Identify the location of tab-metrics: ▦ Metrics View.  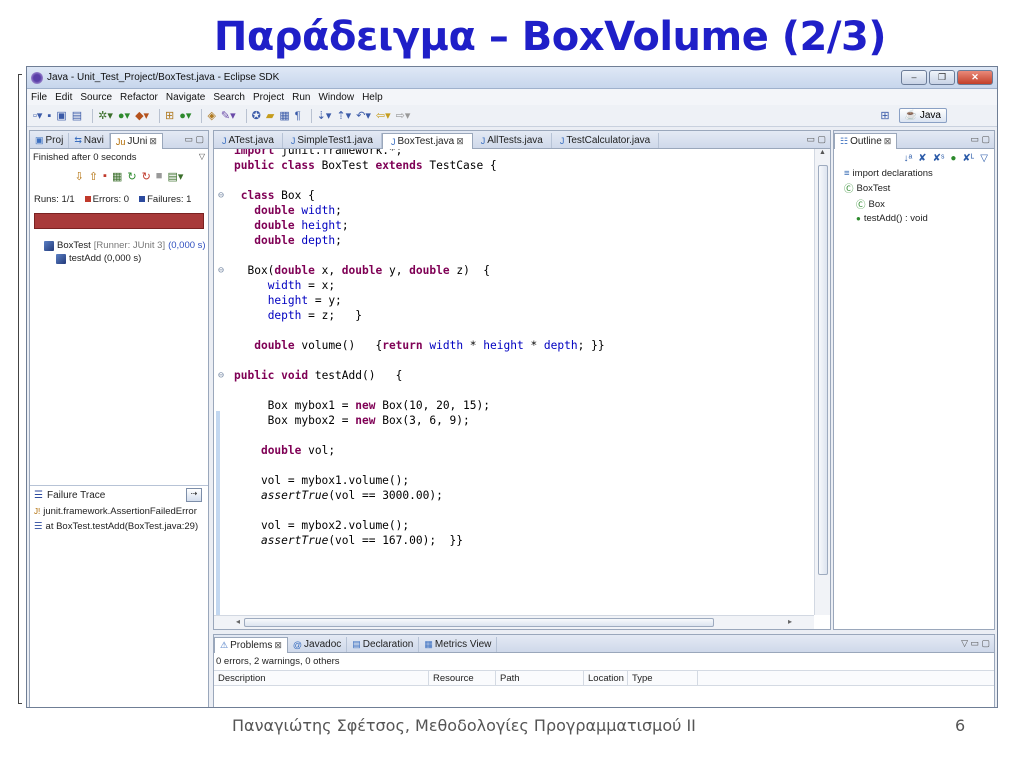
(458, 644).